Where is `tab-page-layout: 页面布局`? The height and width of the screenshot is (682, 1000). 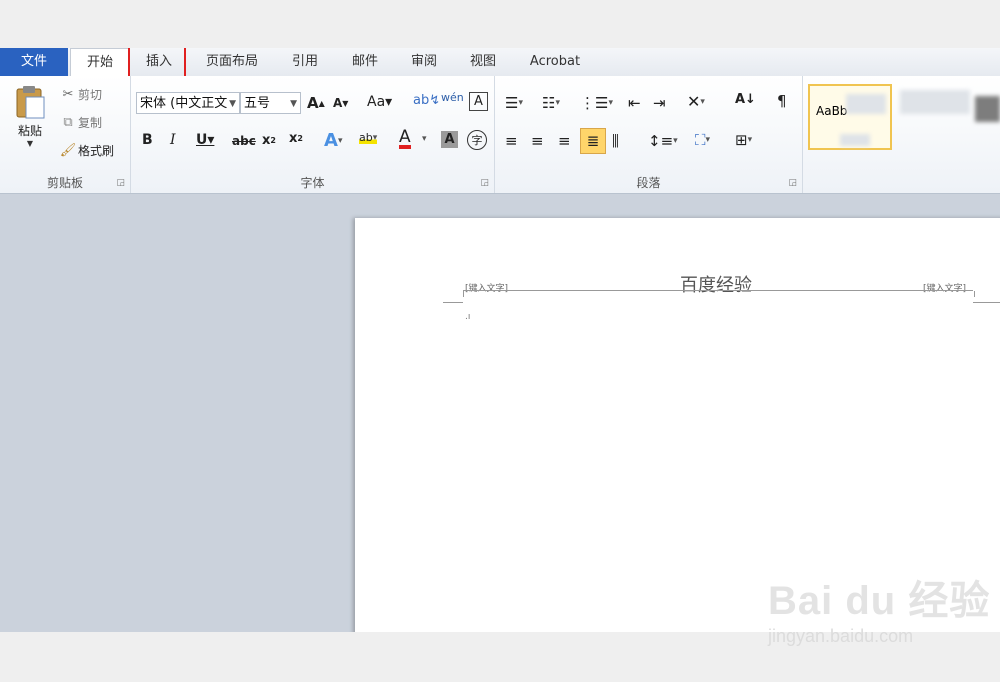 tab-page-layout: 页面布局 is located at coordinates (232, 62).